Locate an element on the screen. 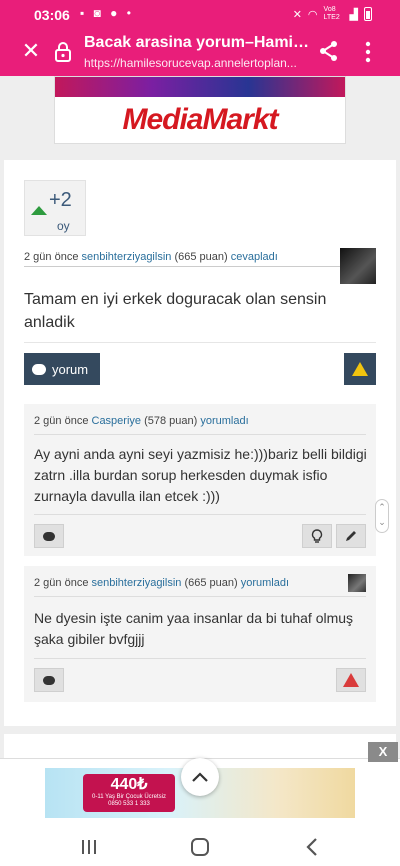 Image resolution: width=400 pixels, height=866 pixels. vote-label: oy is located at coordinates (63, 226).